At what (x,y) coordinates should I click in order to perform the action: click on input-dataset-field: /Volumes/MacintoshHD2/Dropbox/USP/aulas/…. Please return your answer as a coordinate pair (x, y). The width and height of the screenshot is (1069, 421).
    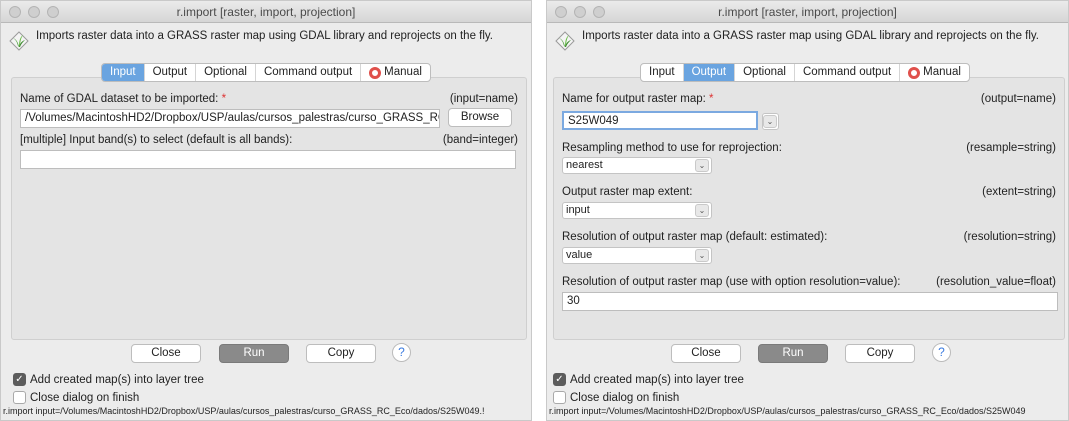
    Looking at the image, I should click on (230, 118).